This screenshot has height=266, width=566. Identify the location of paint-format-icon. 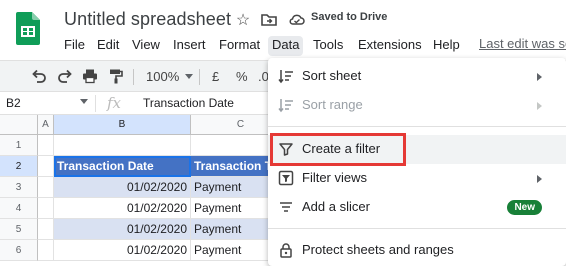
(116, 76).